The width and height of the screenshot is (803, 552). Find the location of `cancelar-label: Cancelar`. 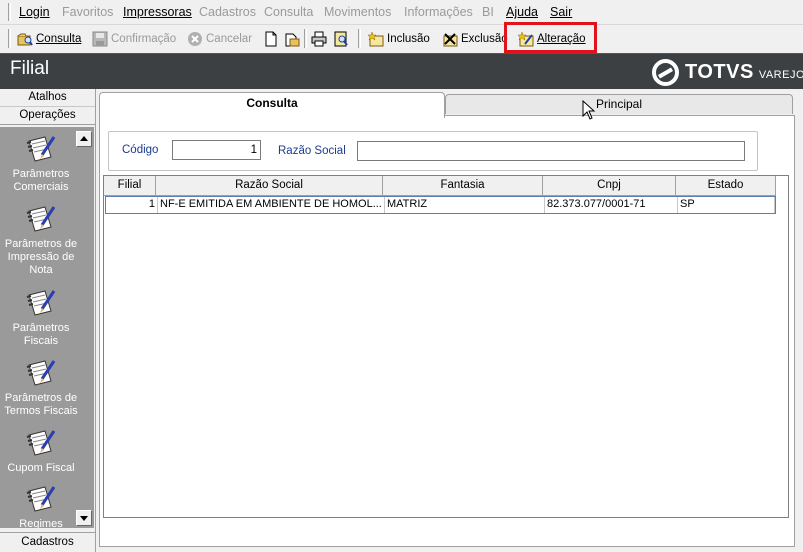

cancelar-label: Cancelar is located at coordinates (229, 39).